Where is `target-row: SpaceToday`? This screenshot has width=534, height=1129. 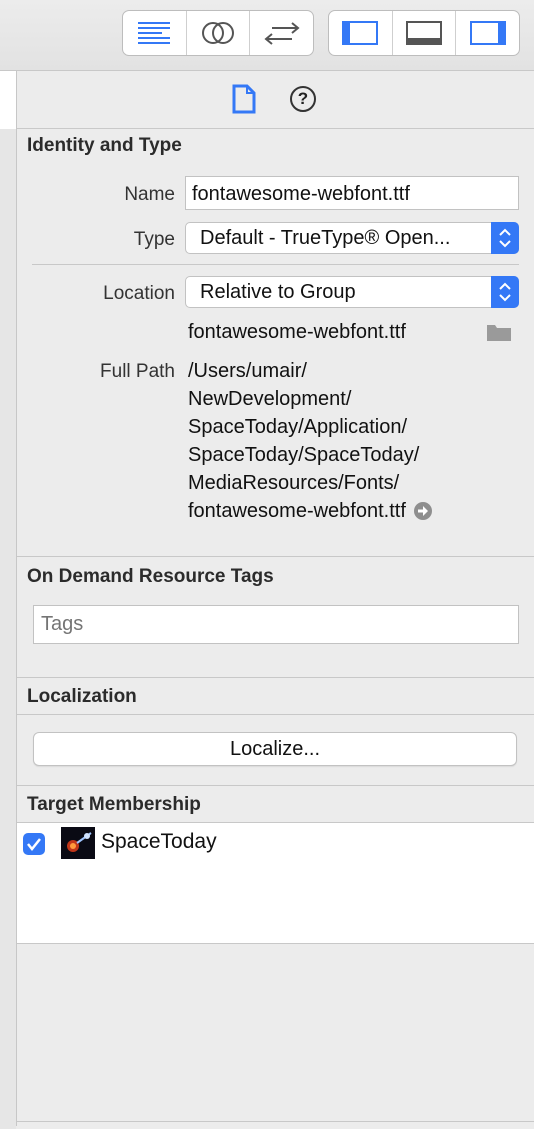 target-row: SpaceToday is located at coordinates (275, 843).